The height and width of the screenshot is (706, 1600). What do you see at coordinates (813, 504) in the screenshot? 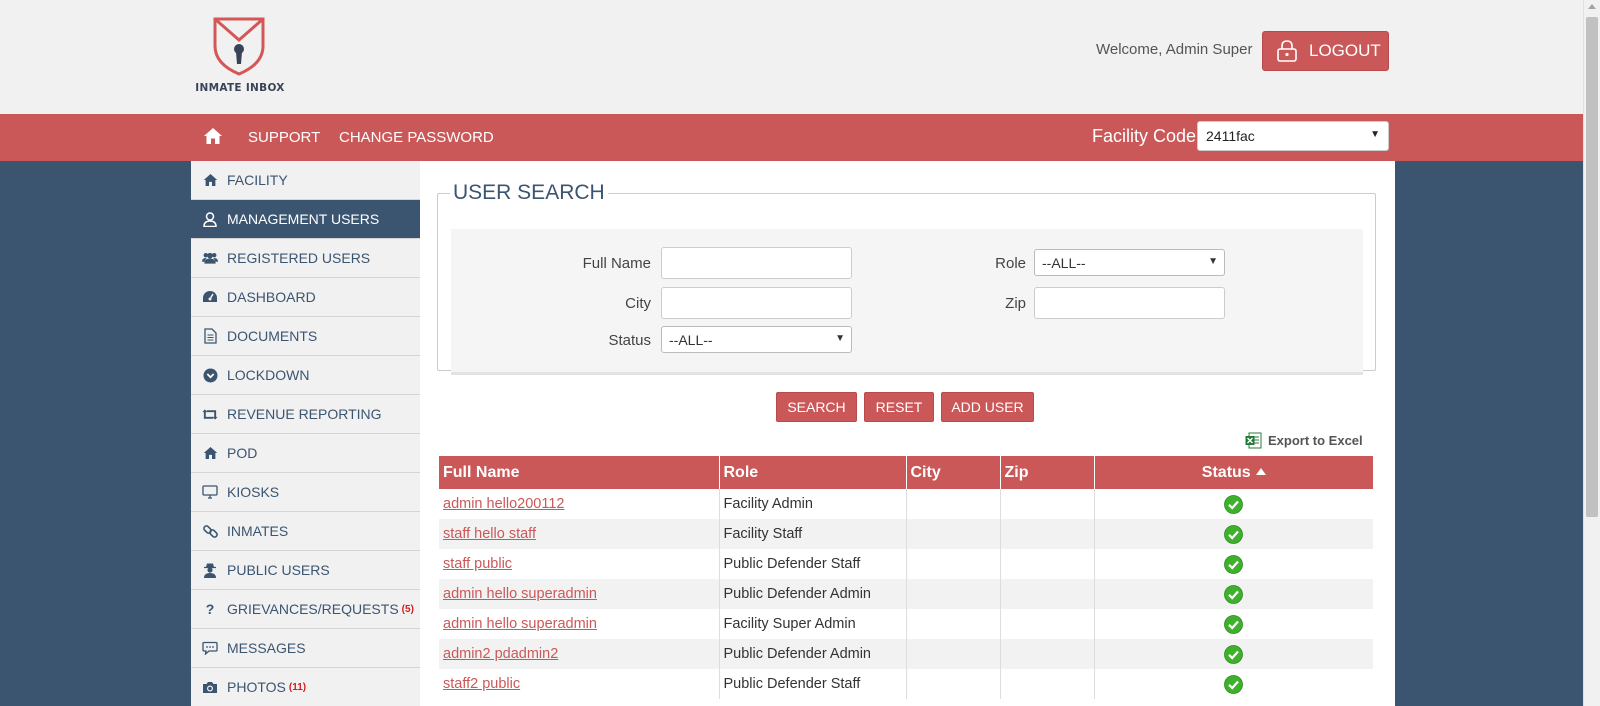
I see `cell-role: Facility Admin` at bounding box center [813, 504].